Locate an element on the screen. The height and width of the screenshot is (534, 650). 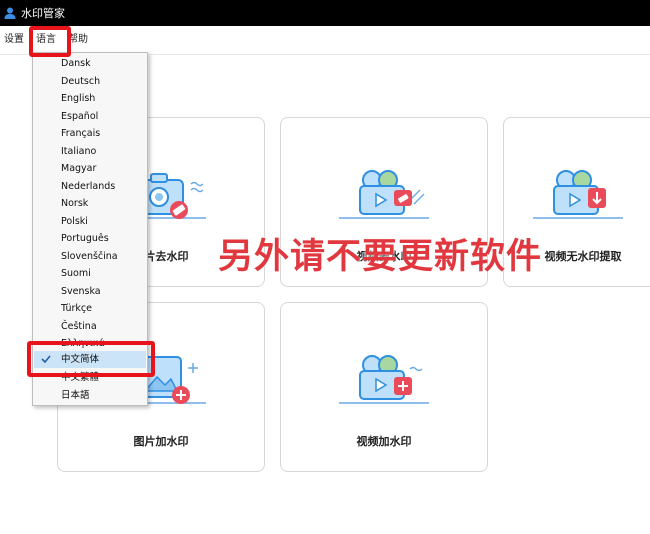
app-user-icon is located at coordinates (10, 13).